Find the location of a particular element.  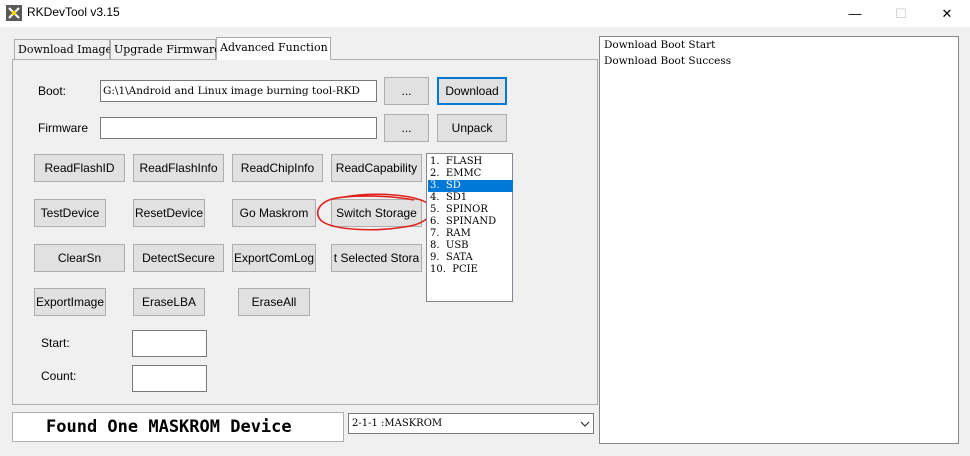

read-flash-id-button: ReadFlashID is located at coordinates (79, 168).